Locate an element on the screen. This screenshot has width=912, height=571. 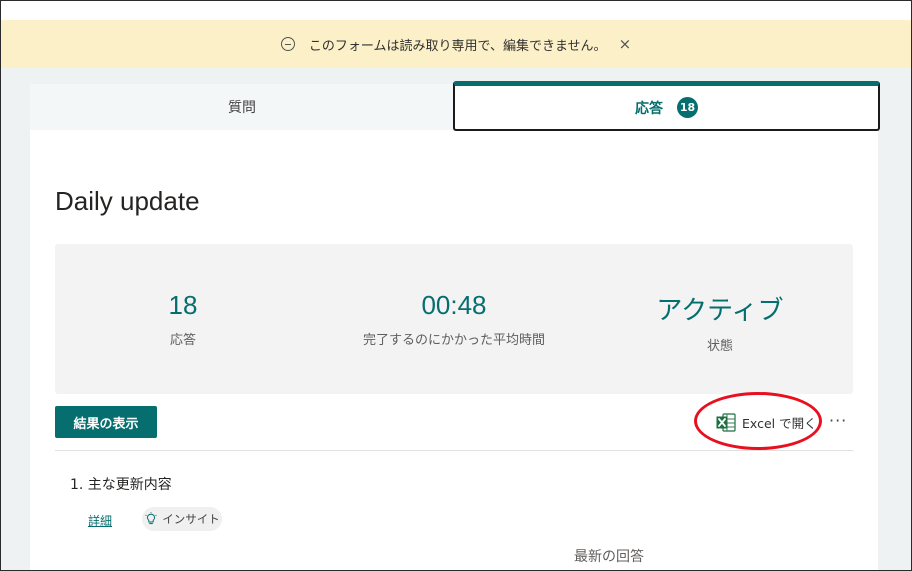
open-in-excel-button: Excel で開く is located at coordinates (766, 422).